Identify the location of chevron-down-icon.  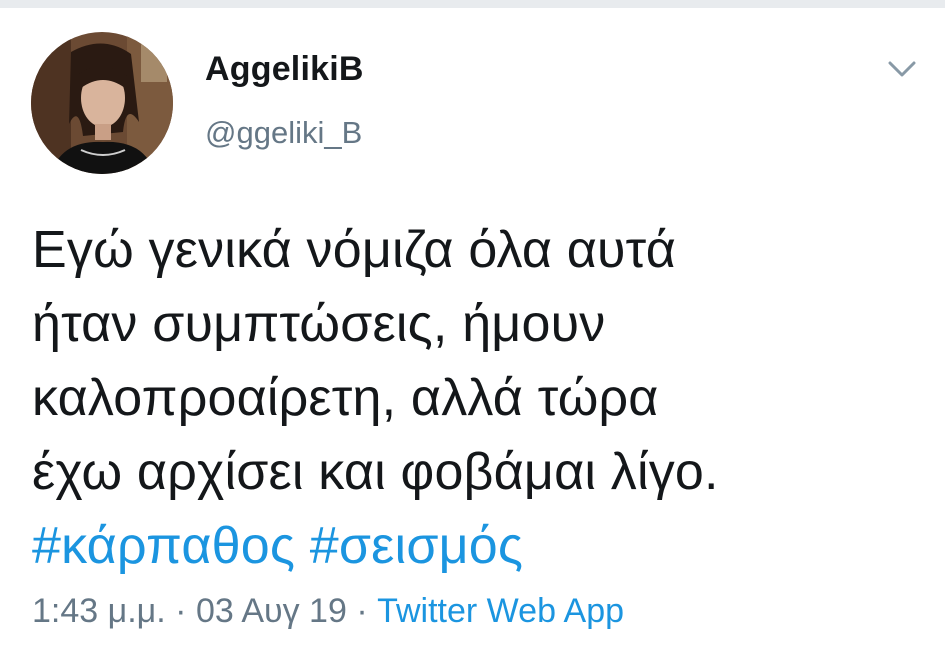
(902, 69).